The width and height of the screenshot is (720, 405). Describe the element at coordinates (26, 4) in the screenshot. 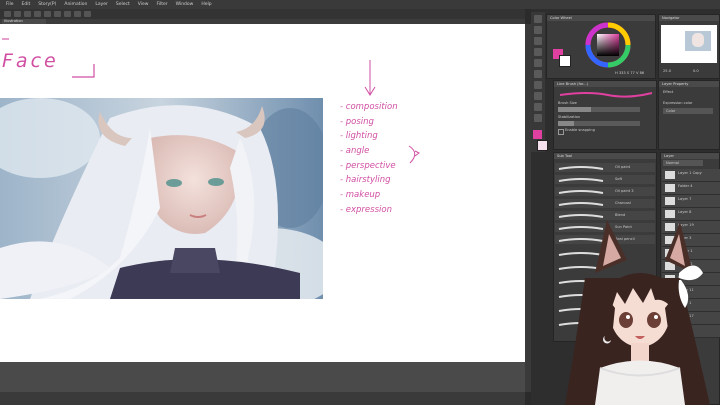

I see `menu-edit: Edit` at that location.